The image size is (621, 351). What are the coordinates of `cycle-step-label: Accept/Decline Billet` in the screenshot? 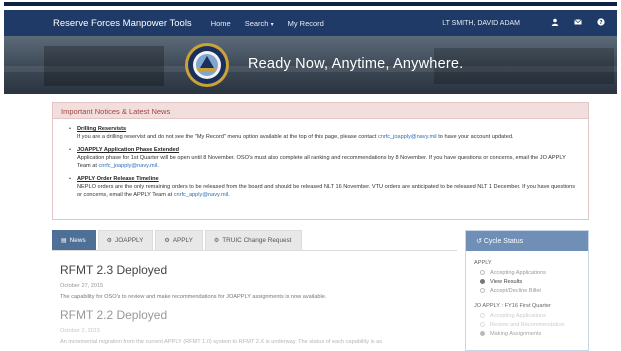 It's located at (515, 290).